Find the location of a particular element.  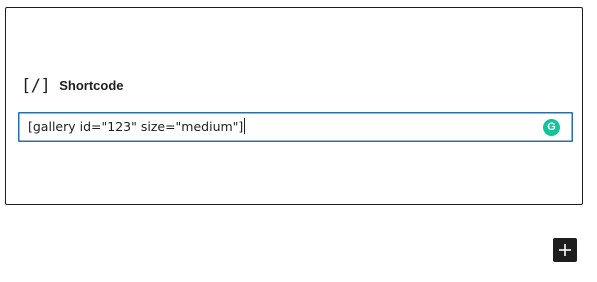

plus-icon is located at coordinates (565, 250).